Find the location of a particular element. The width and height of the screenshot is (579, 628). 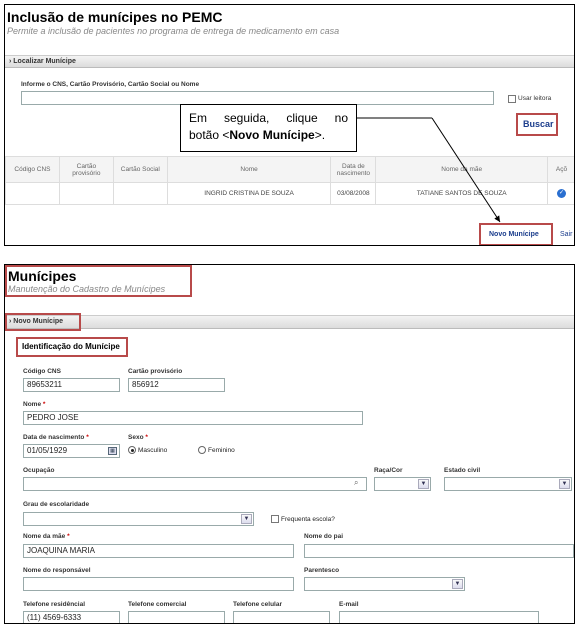

responsavel-label: Nome do responsável is located at coordinates (57, 570).